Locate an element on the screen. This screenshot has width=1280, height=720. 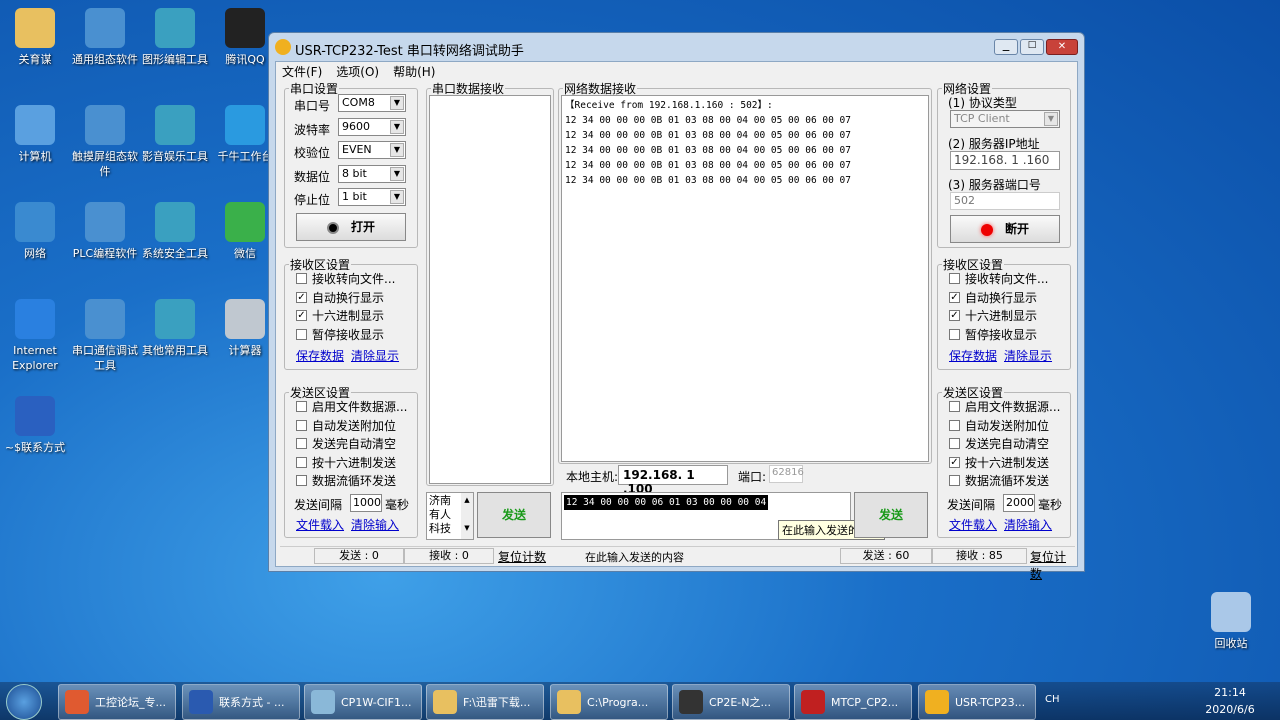
interval-label: 发送间隔 is located at coordinates (318, 504).